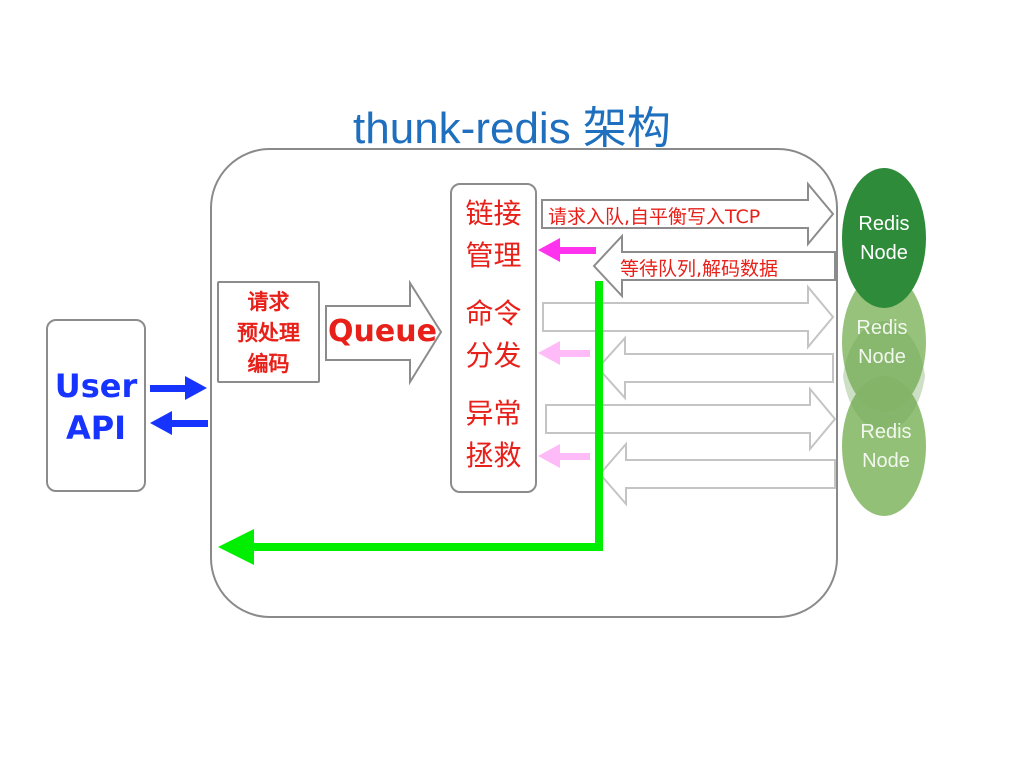 This screenshot has height=768, width=1024. I want to click on redis-node-2-label: Redis Node, so click(882, 343).